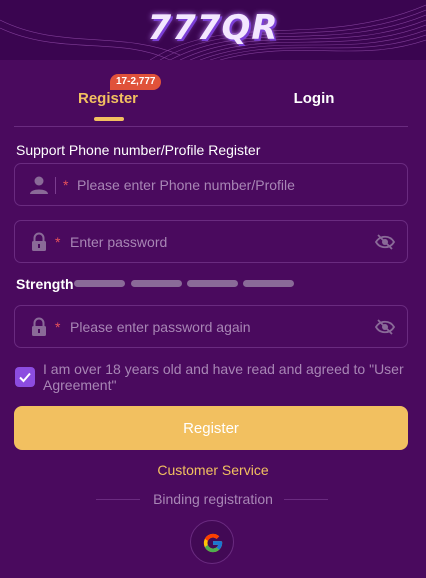  What do you see at coordinates (211, 428) in the screenshot?
I see `register-button: Register` at bounding box center [211, 428].